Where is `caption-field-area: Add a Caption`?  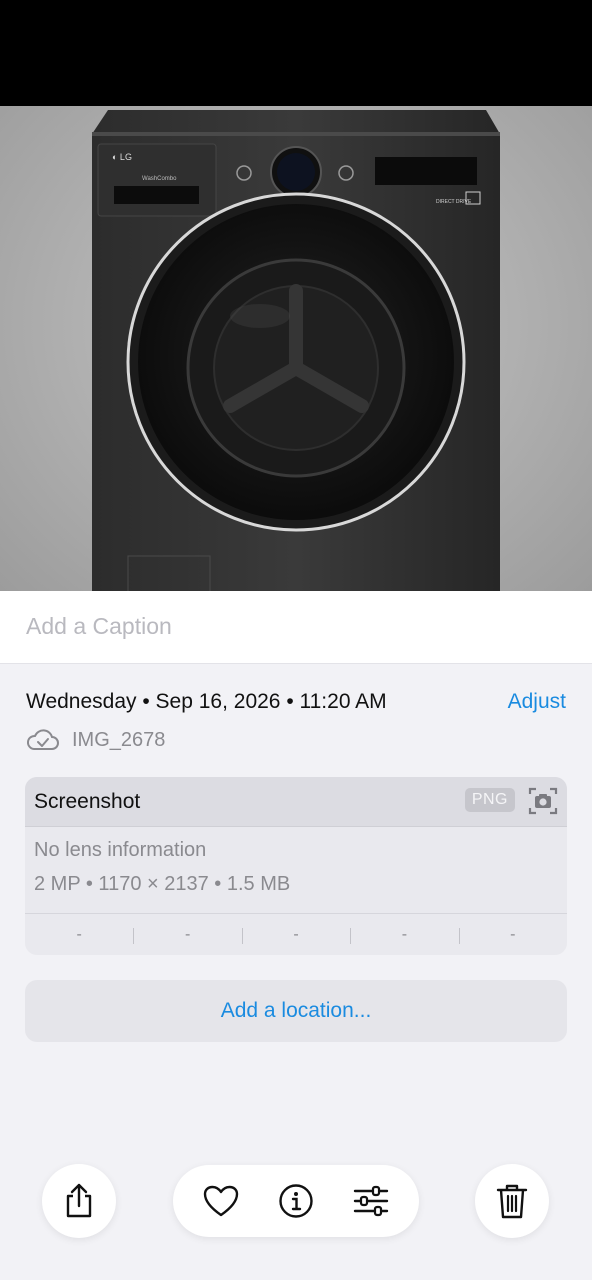 caption-field-area: Add a Caption is located at coordinates (296, 627).